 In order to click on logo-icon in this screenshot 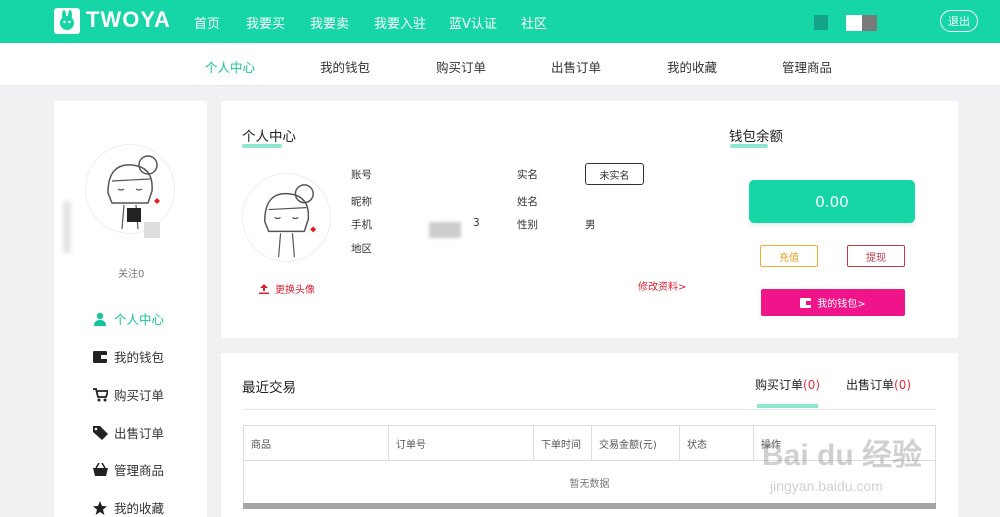, I will do `click(67, 21)`.